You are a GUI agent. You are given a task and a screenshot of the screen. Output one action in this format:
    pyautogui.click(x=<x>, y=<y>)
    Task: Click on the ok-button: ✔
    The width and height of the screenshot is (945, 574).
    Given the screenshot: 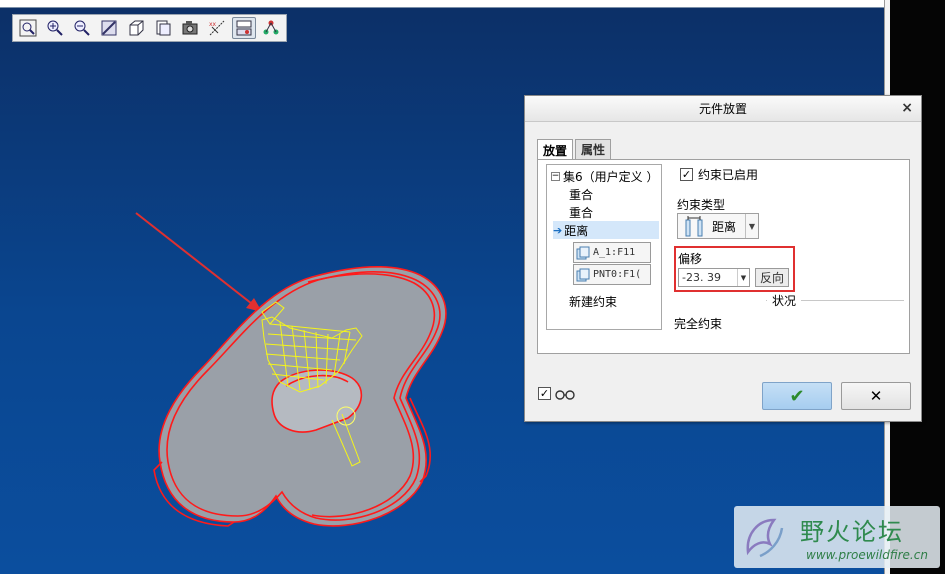 What is the action you would take?
    pyautogui.click(x=797, y=396)
    